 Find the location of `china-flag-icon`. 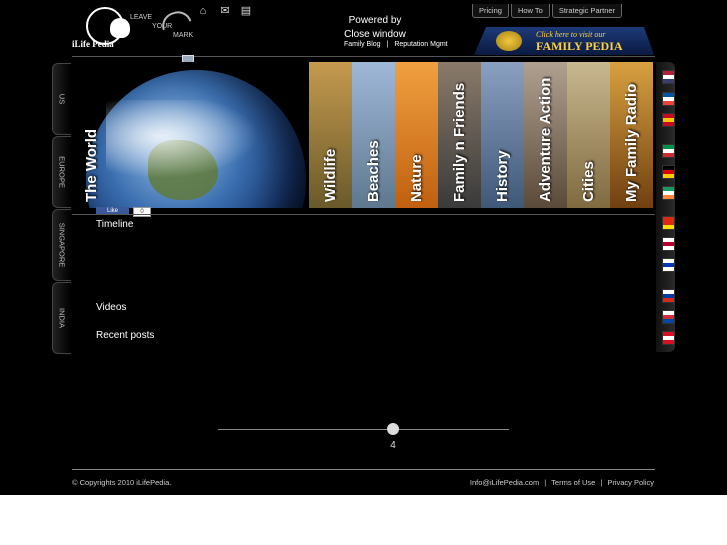

china-flag-icon is located at coordinates (668, 223).